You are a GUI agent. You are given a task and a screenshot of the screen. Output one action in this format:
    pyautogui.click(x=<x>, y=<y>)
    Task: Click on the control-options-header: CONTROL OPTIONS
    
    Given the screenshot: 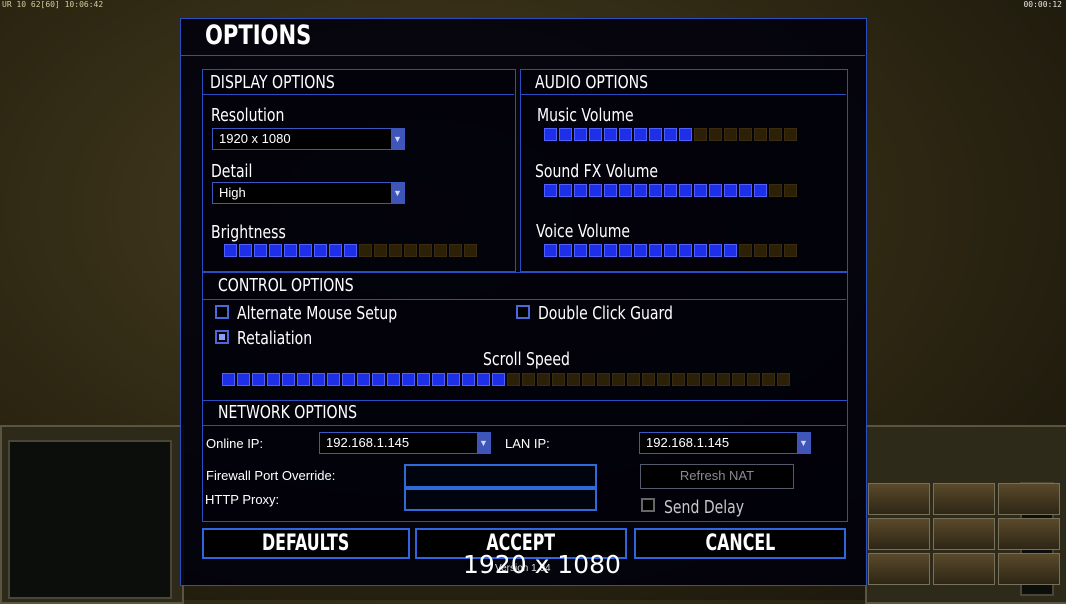 What is the action you would take?
    pyautogui.click(x=286, y=285)
    